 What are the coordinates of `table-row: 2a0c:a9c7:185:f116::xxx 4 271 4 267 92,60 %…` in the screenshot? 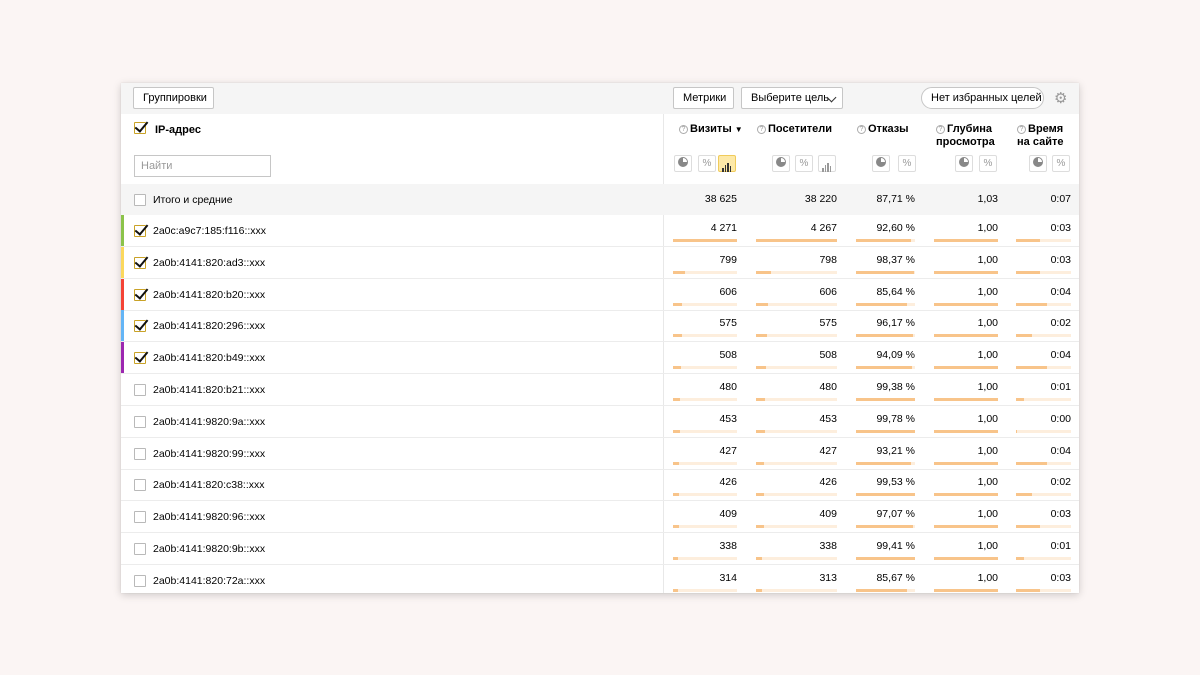 It's located at (600, 231).